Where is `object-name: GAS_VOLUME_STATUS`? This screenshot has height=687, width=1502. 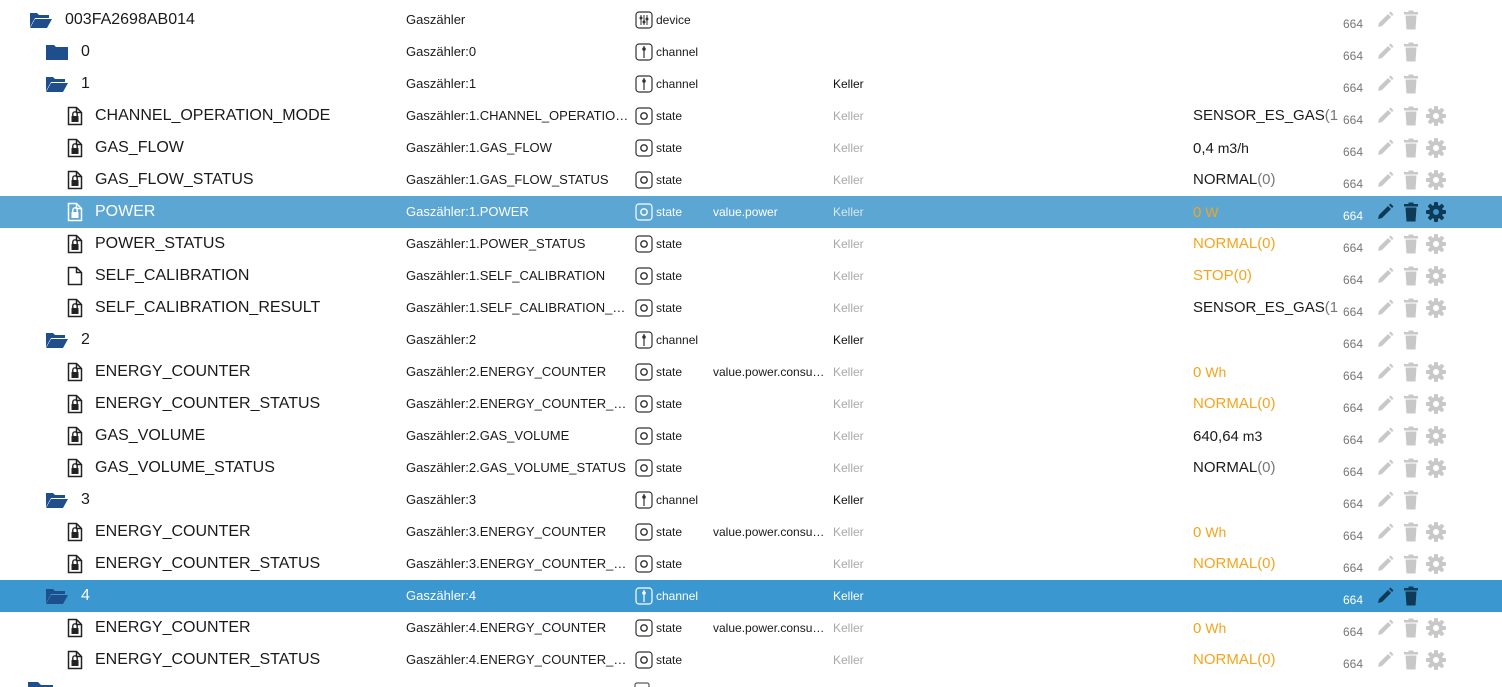
object-name: GAS_VOLUME_STATUS is located at coordinates (185, 468).